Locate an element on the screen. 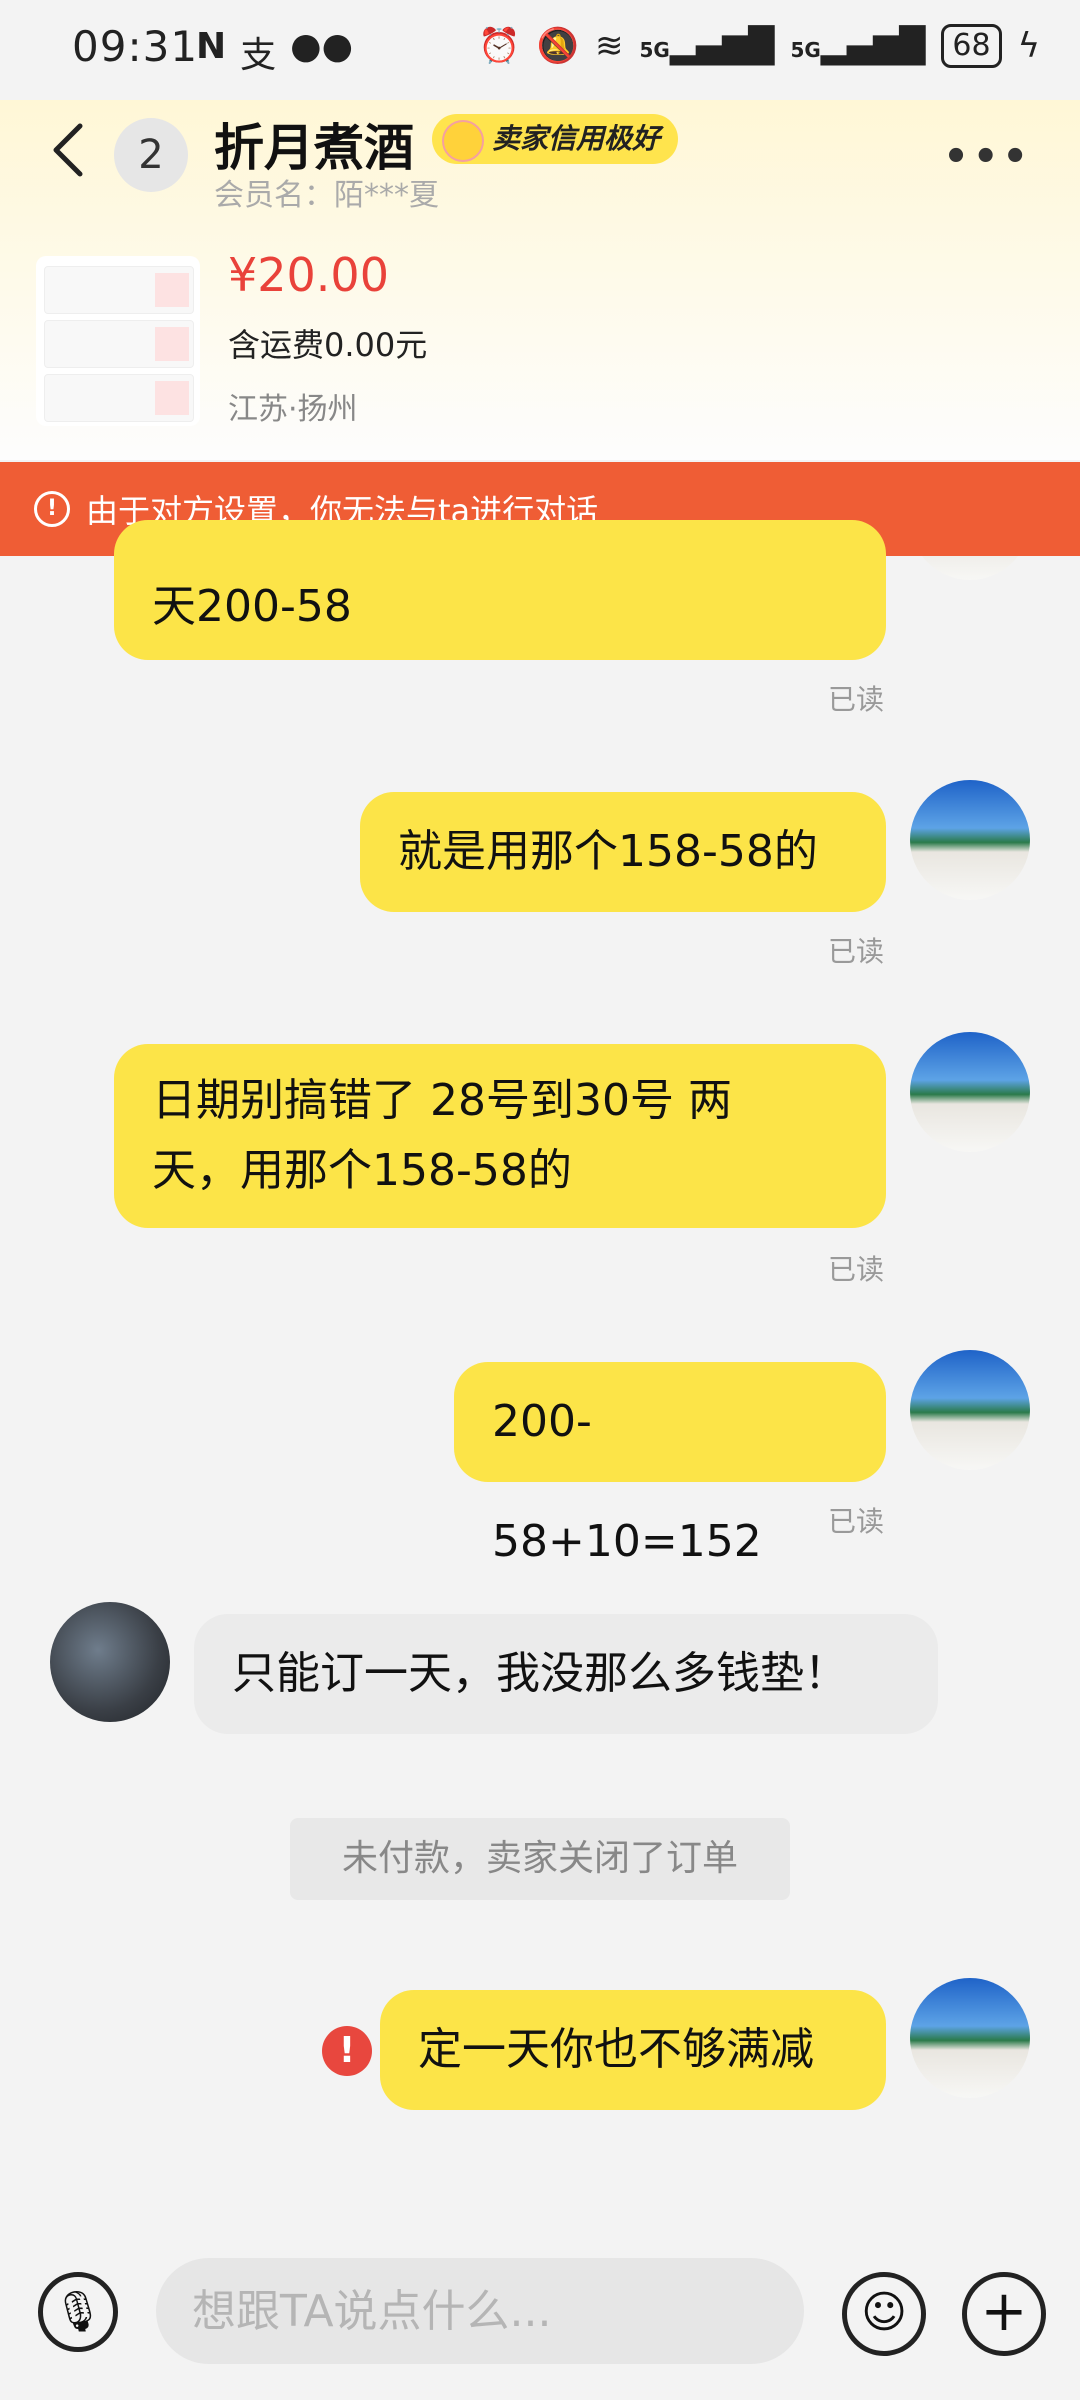 The image size is (1080, 2400). microphone-icon: 🎙 is located at coordinates (78, 2312).